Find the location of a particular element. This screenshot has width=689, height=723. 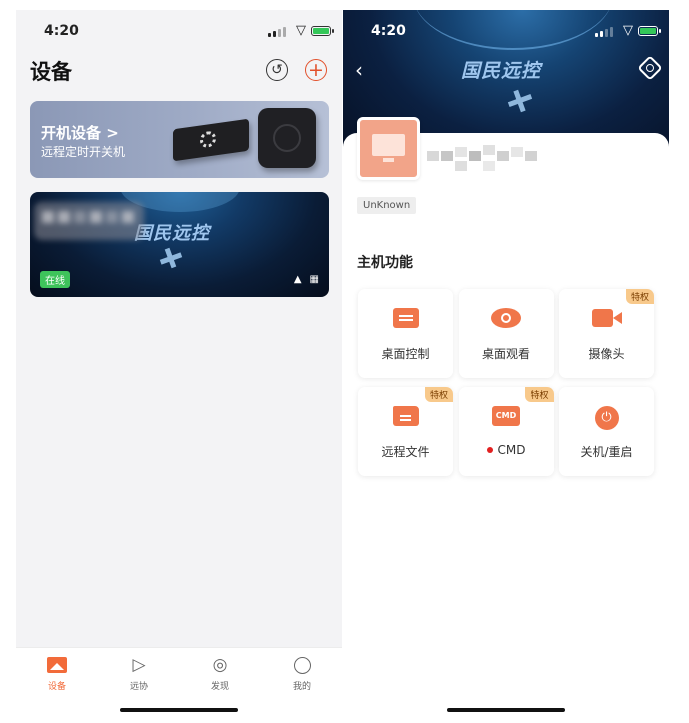

banner-title: 开机设备 > is located at coordinates (80, 133).